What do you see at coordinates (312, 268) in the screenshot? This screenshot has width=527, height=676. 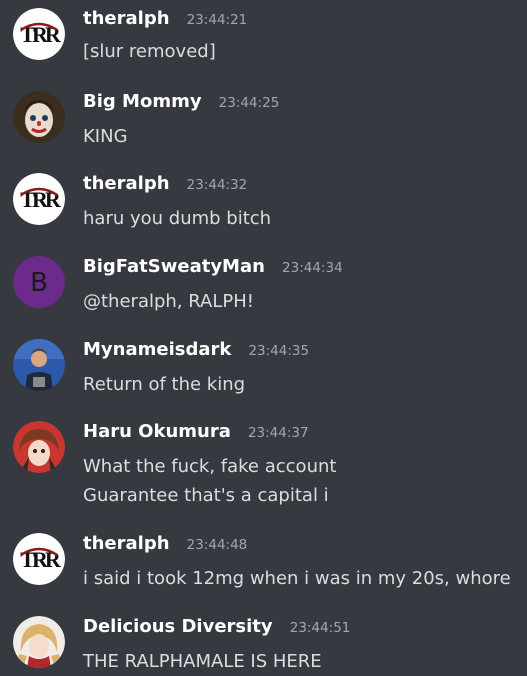 I see `message-timestamp: 23:44:34` at bounding box center [312, 268].